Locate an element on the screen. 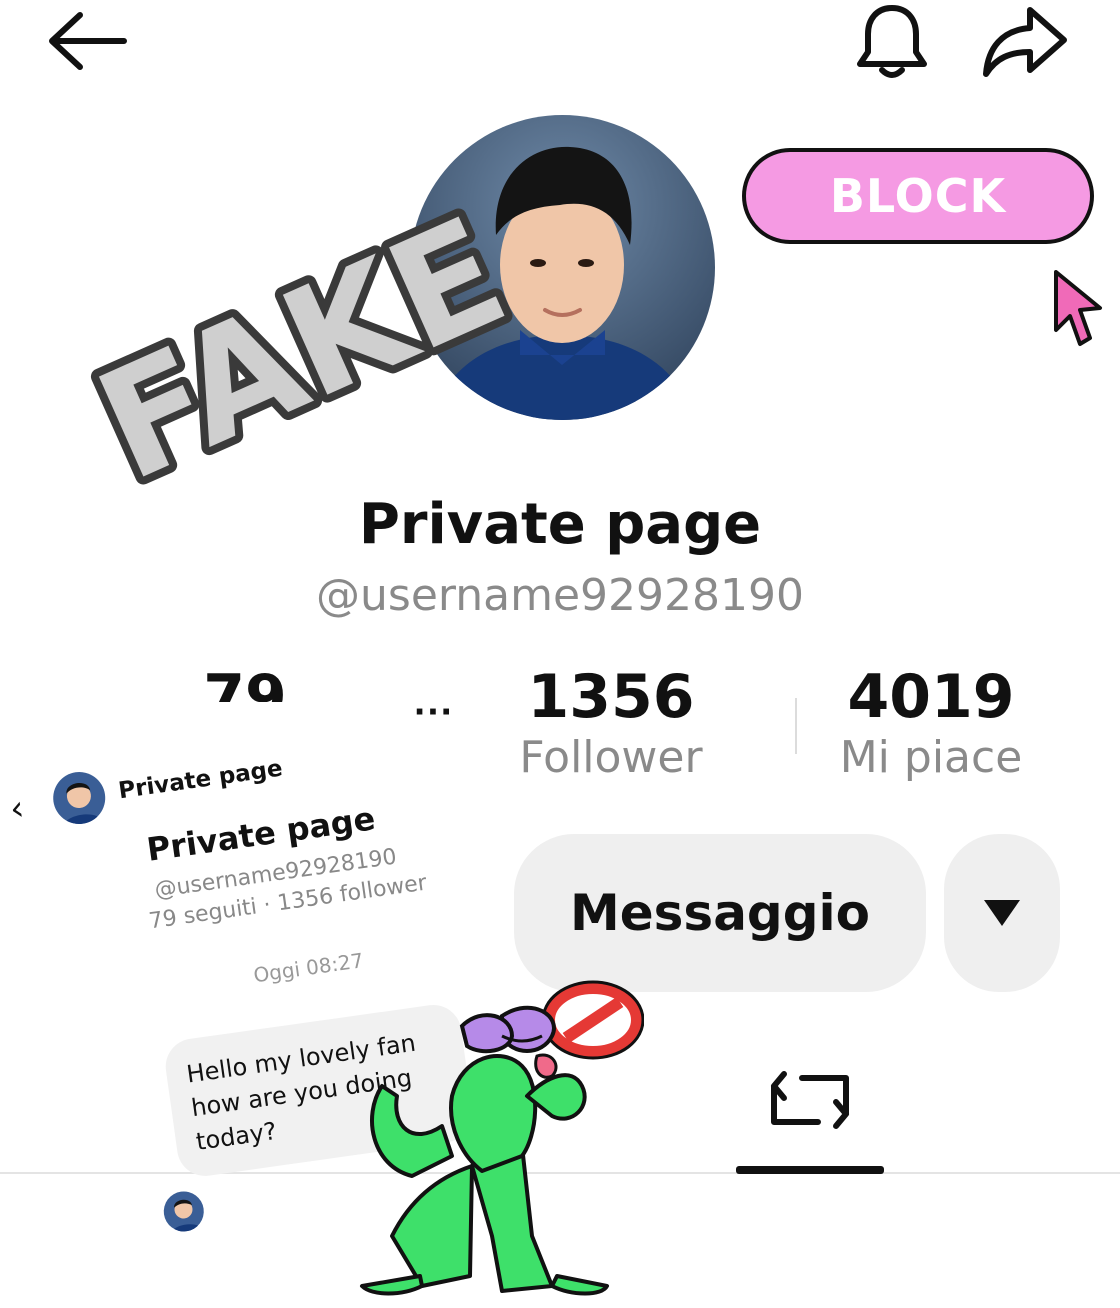 The image size is (1120, 1308). chat-timestamp: Oggi 08:27 is located at coordinates (308, 968).